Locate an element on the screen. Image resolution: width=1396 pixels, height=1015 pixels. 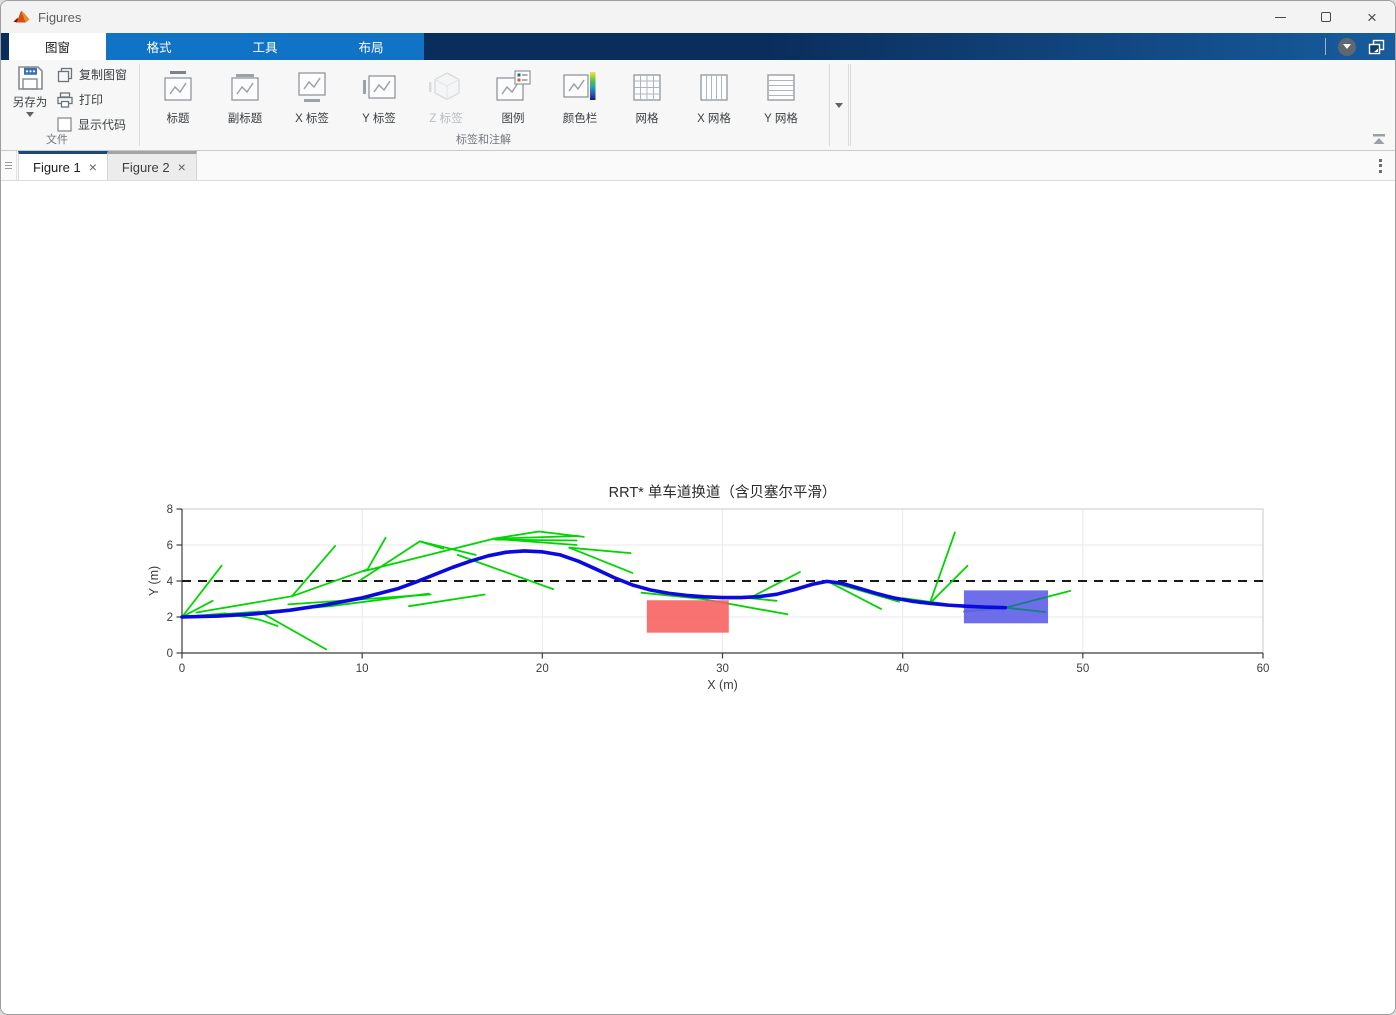
copy-figure-button: 复制图窗 is located at coordinates (92, 74).